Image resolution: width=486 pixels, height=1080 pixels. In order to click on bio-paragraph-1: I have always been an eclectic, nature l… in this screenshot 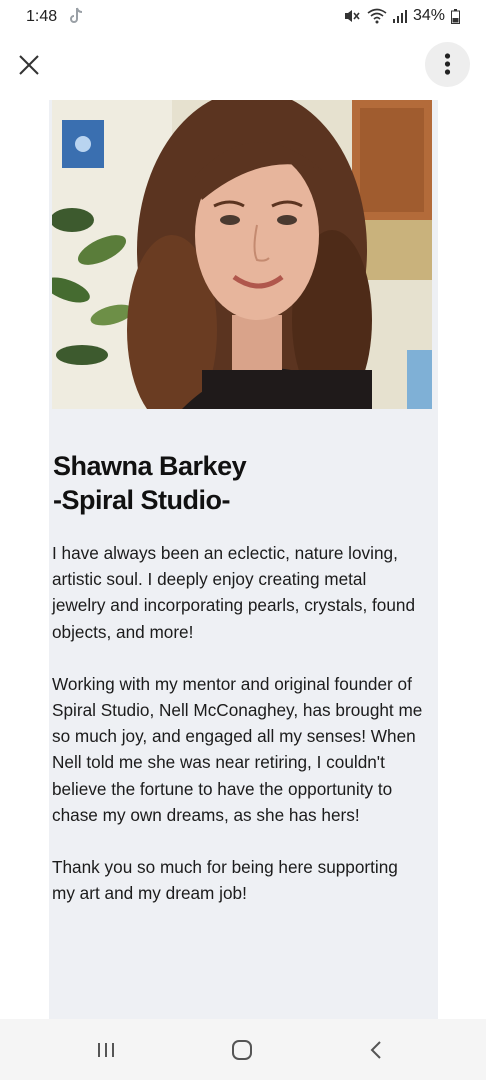, I will do `click(234, 592)`.